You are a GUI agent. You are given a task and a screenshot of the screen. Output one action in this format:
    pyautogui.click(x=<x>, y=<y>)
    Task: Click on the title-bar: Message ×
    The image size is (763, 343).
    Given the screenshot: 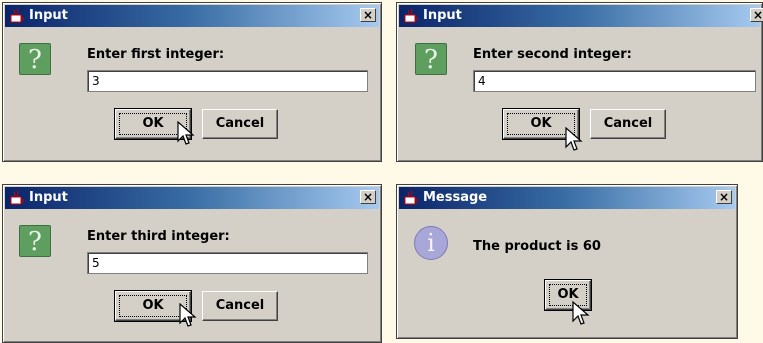 What is the action you would take?
    pyautogui.click(x=567, y=198)
    